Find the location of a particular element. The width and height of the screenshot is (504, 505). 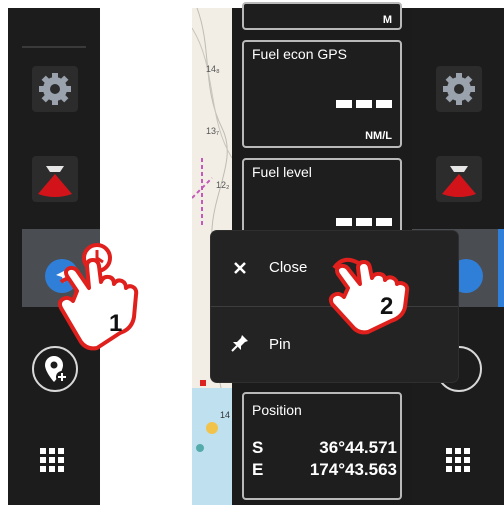

pin-icon is located at coordinates (239, 343).